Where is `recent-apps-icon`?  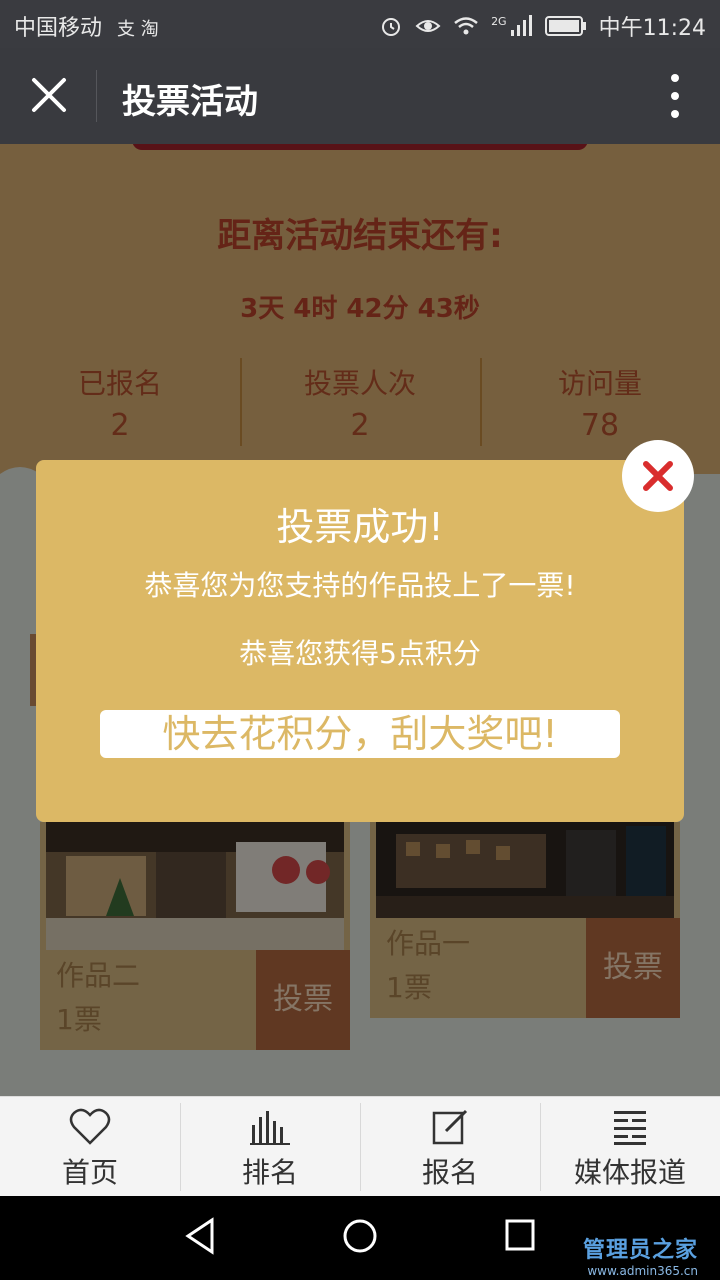 recent-apps-icon is located at coordinates (520, 1235).